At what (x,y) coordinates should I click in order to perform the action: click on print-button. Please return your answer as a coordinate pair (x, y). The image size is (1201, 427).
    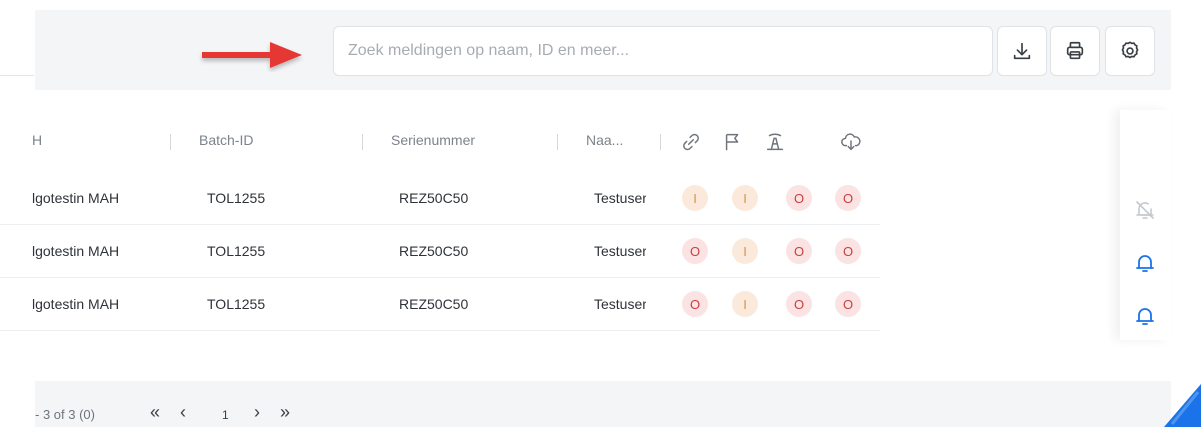
    Looking at the image, I should click on (1075, 51).